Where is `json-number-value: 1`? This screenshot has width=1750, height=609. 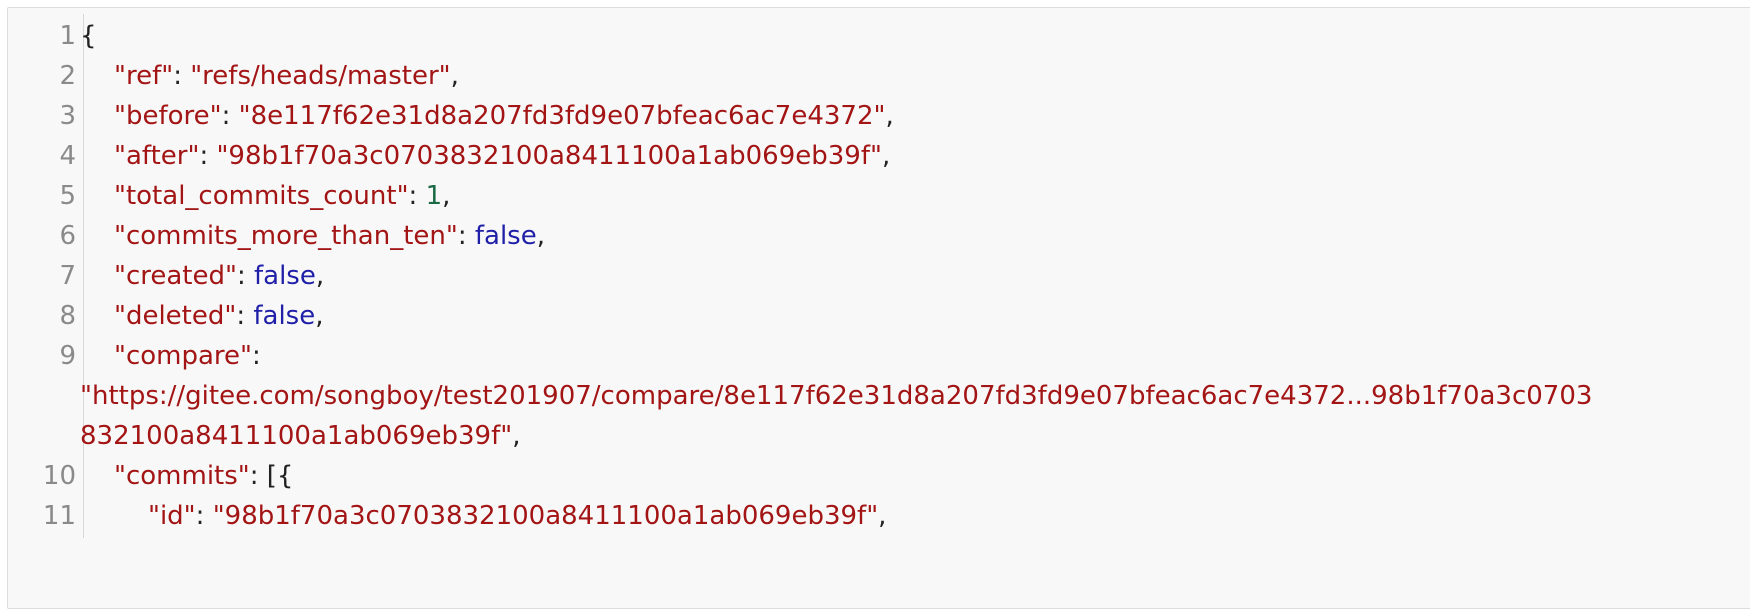
json-number-value: 1 is located at coordinates (434, 196).